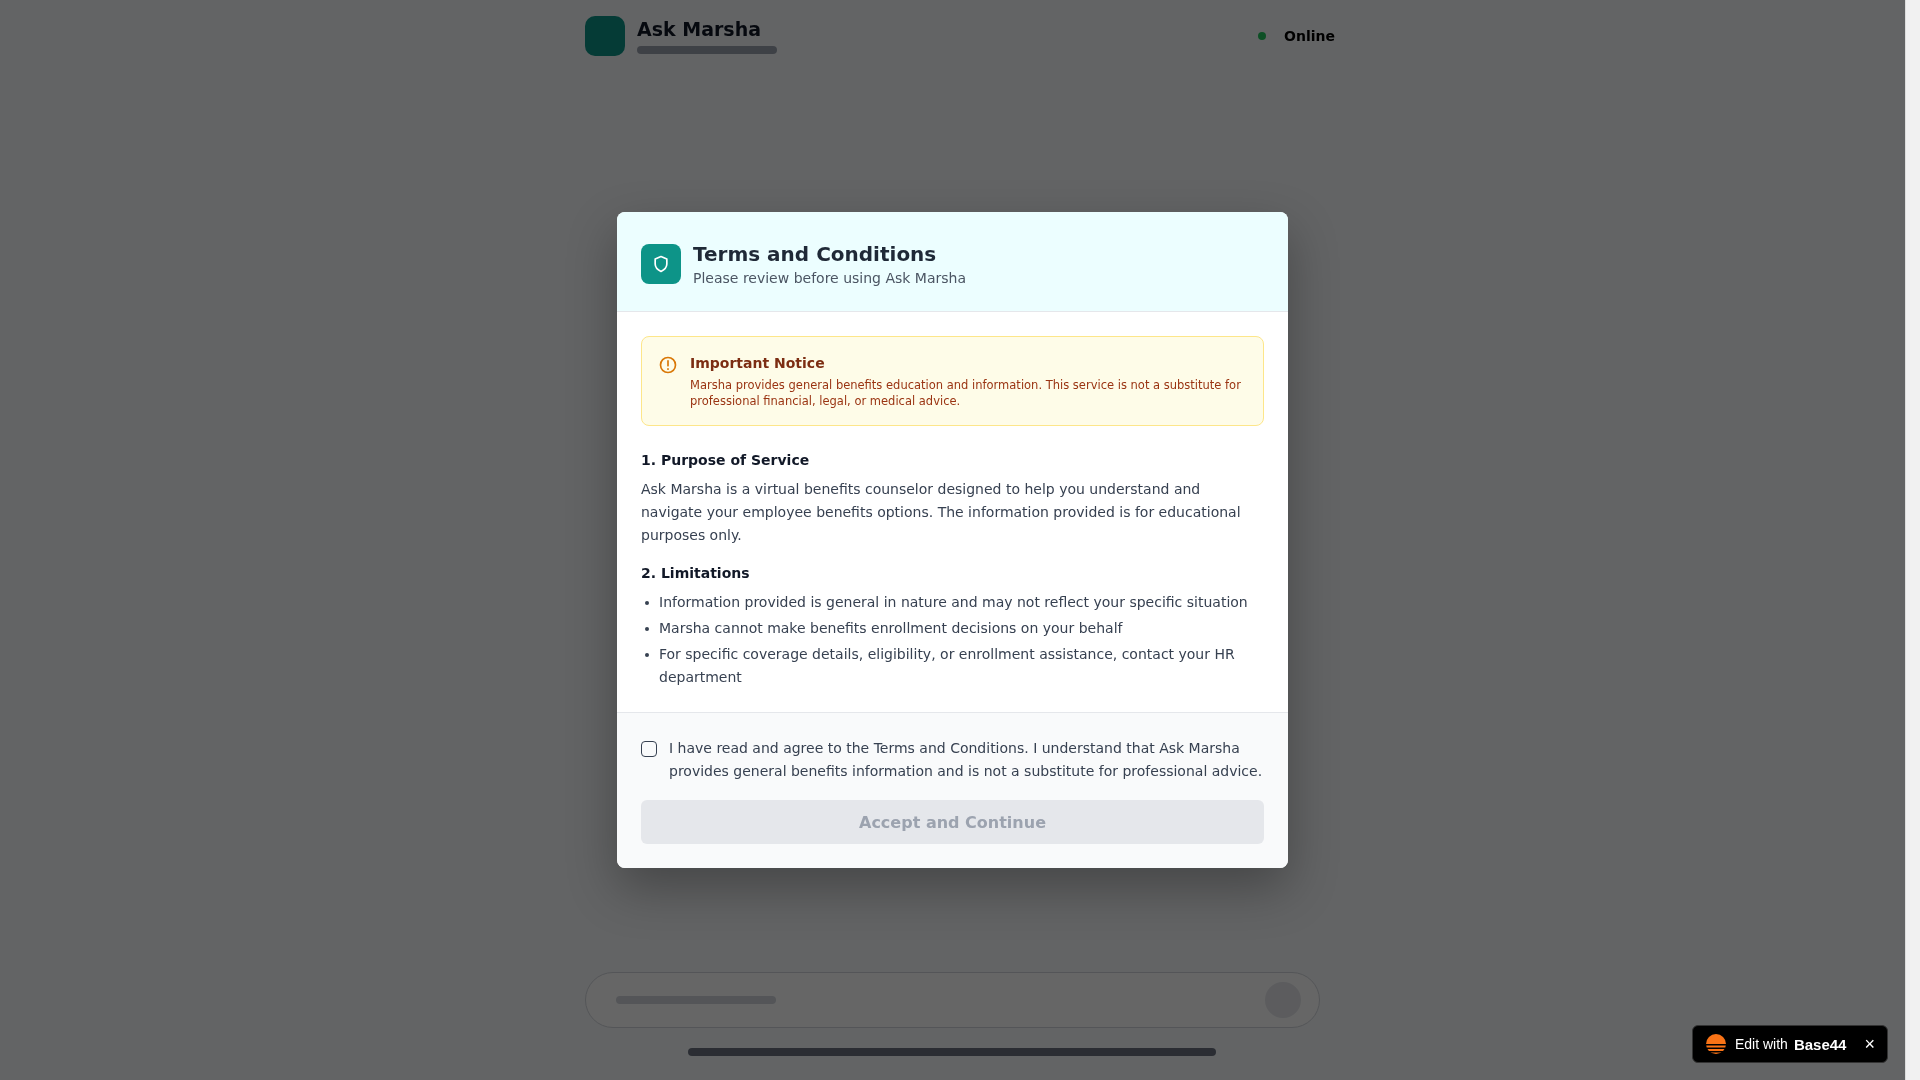  I want to click on app-title: Ask Marsha, so click(700, 29).